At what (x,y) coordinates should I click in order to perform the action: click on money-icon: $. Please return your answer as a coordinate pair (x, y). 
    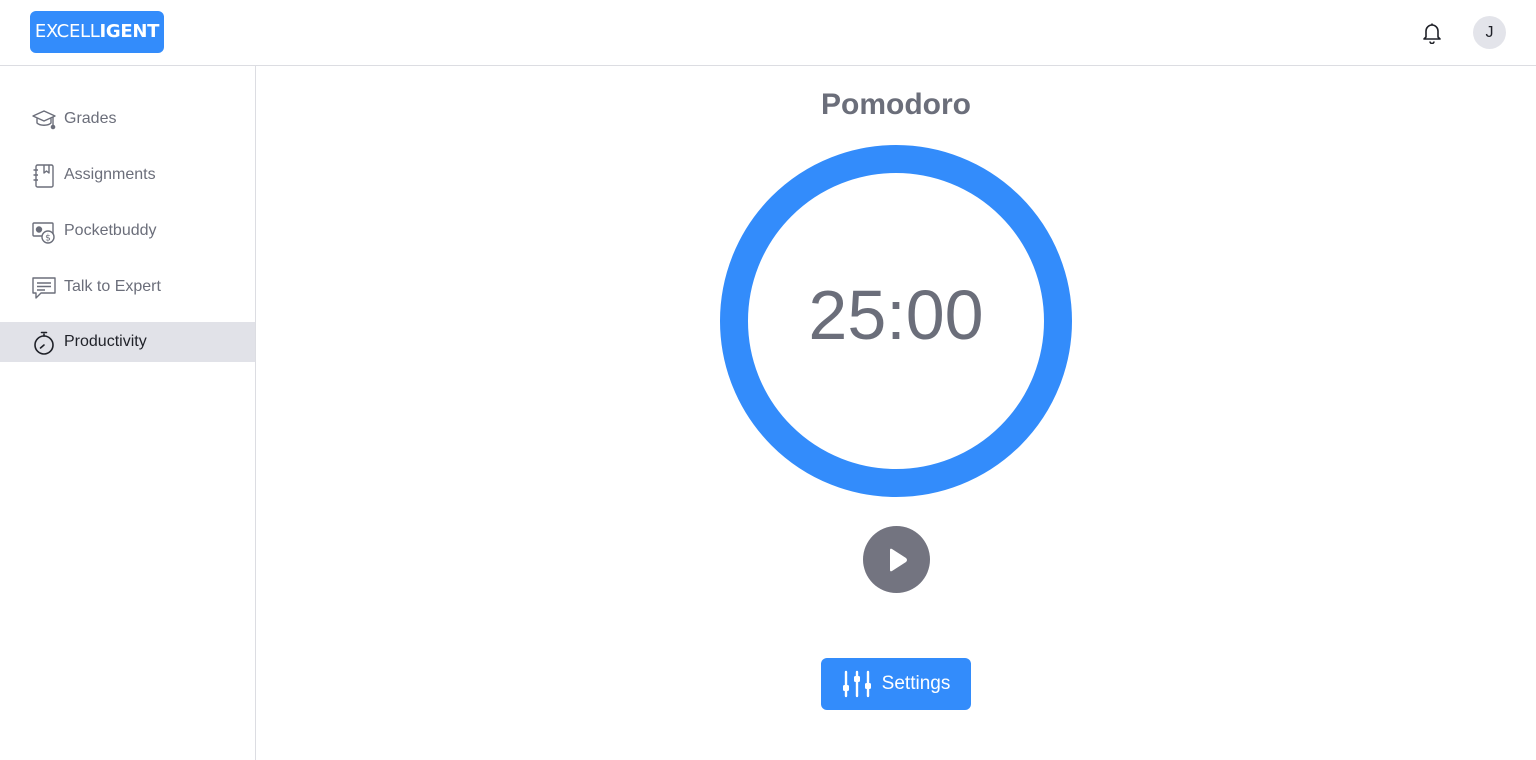
    Looking at the image, I should click on (44, 232).